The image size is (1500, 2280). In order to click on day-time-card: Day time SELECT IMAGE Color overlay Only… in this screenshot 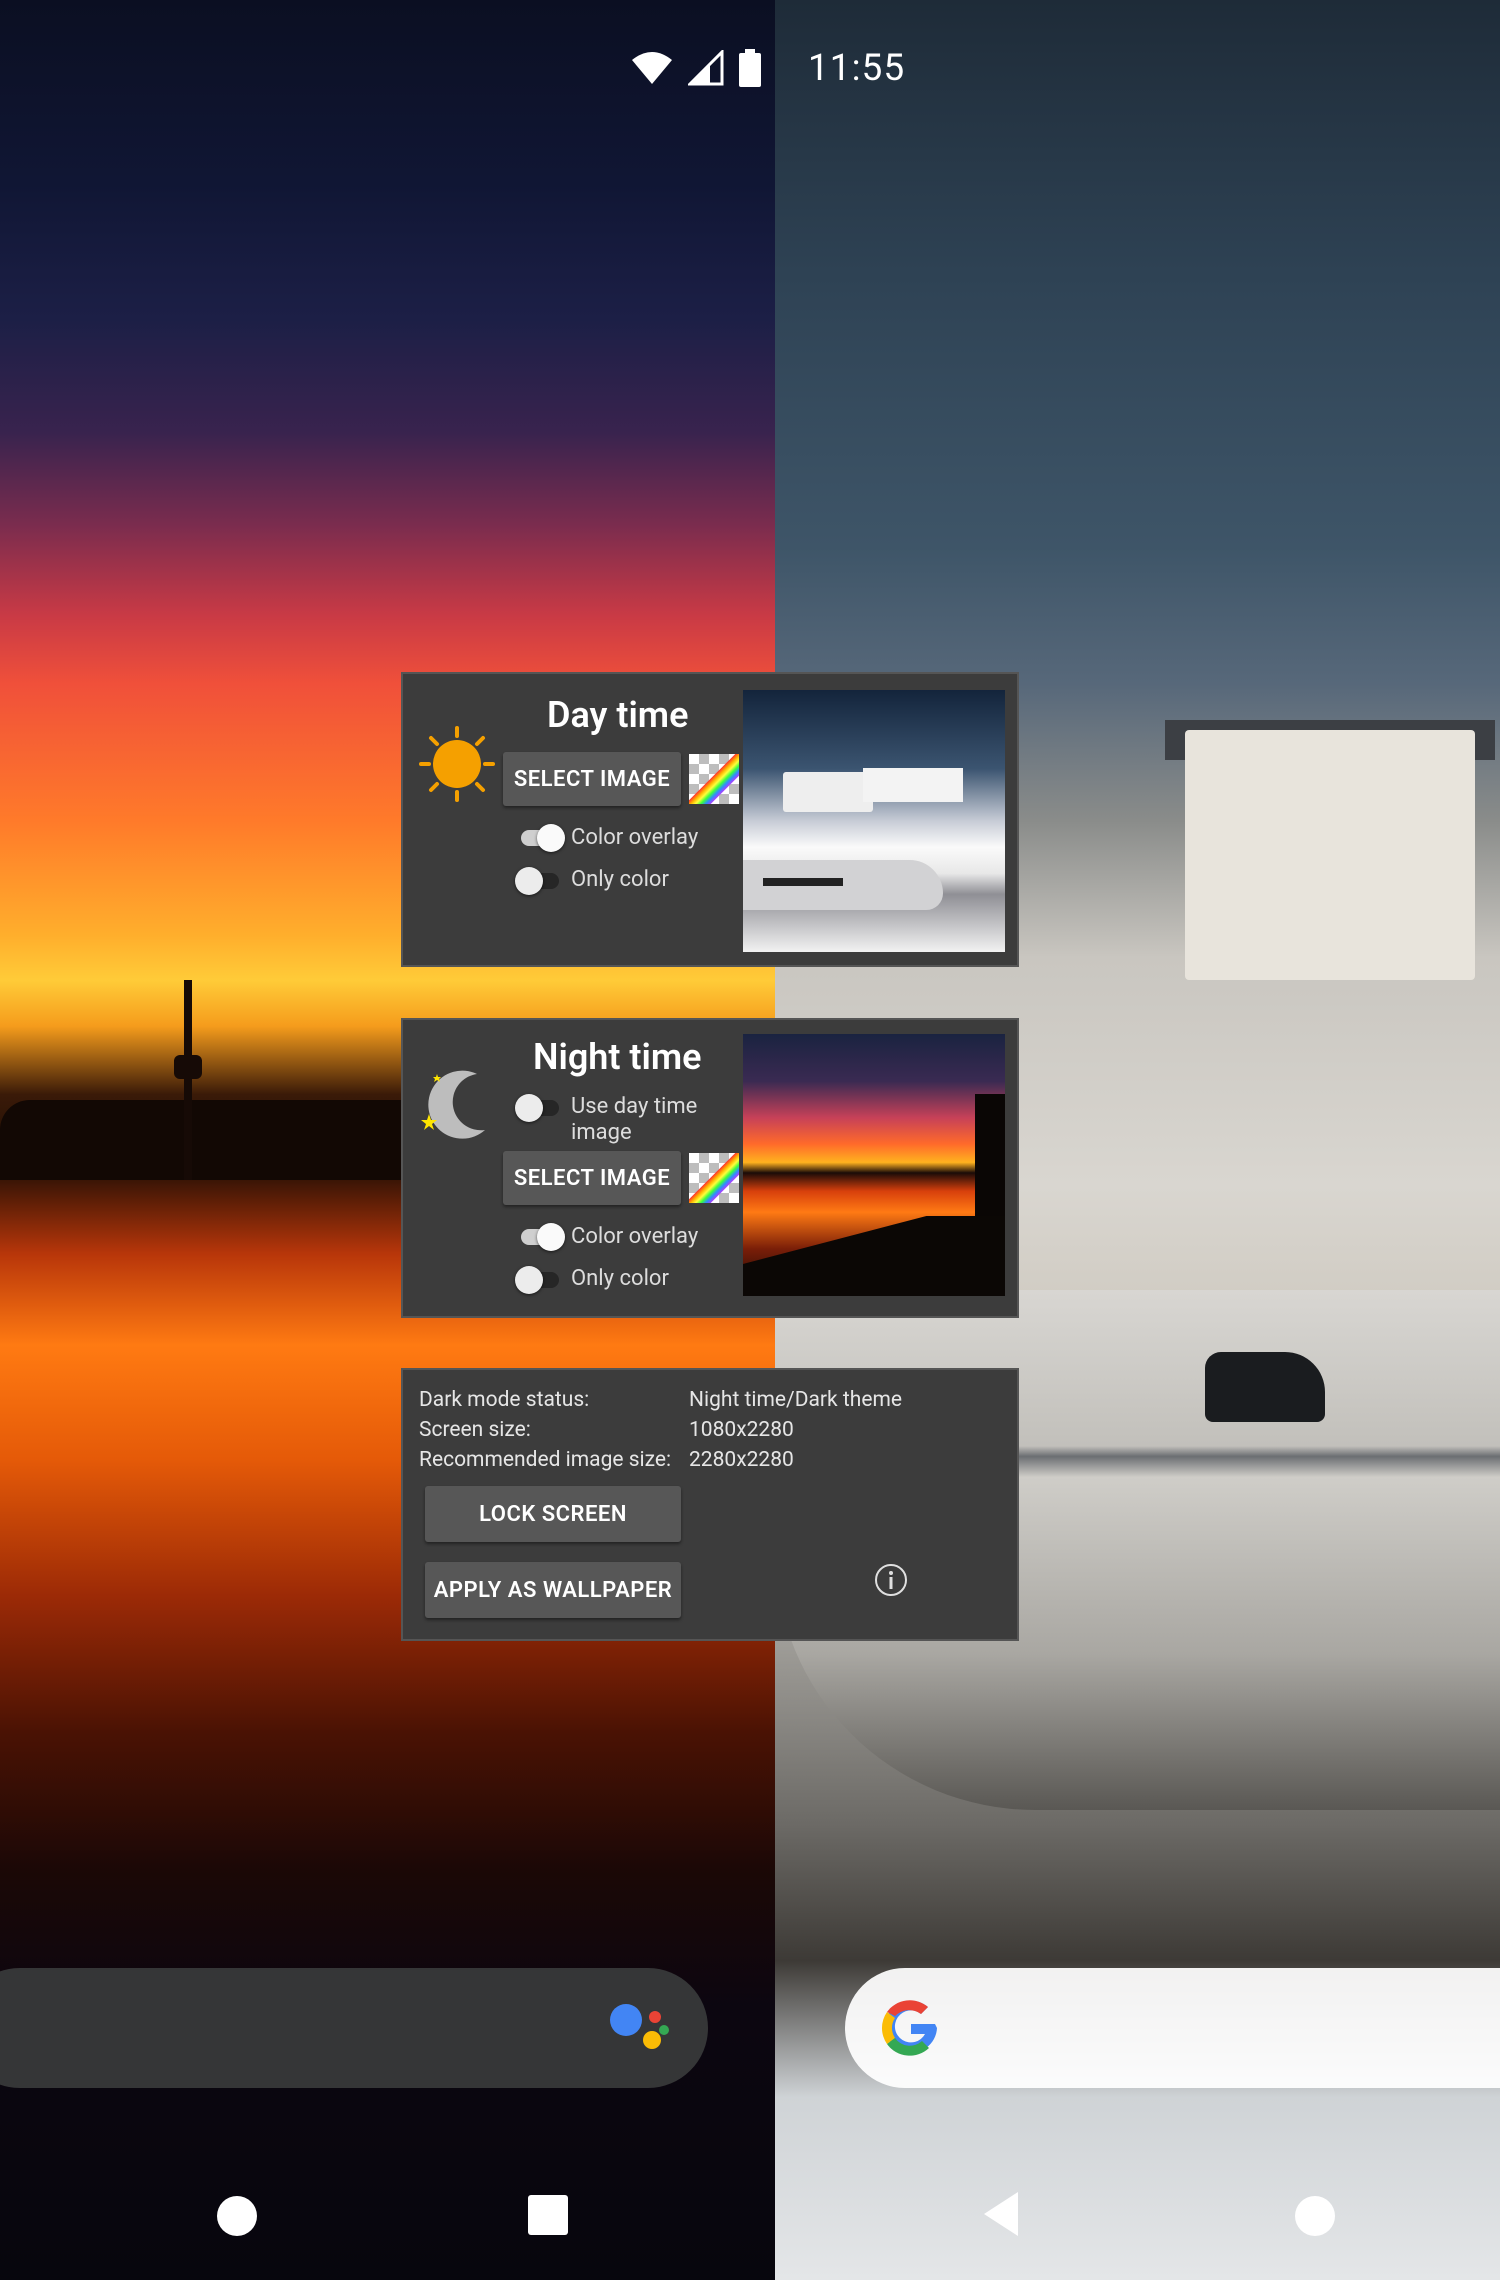, I will do `click(710, 819)`.